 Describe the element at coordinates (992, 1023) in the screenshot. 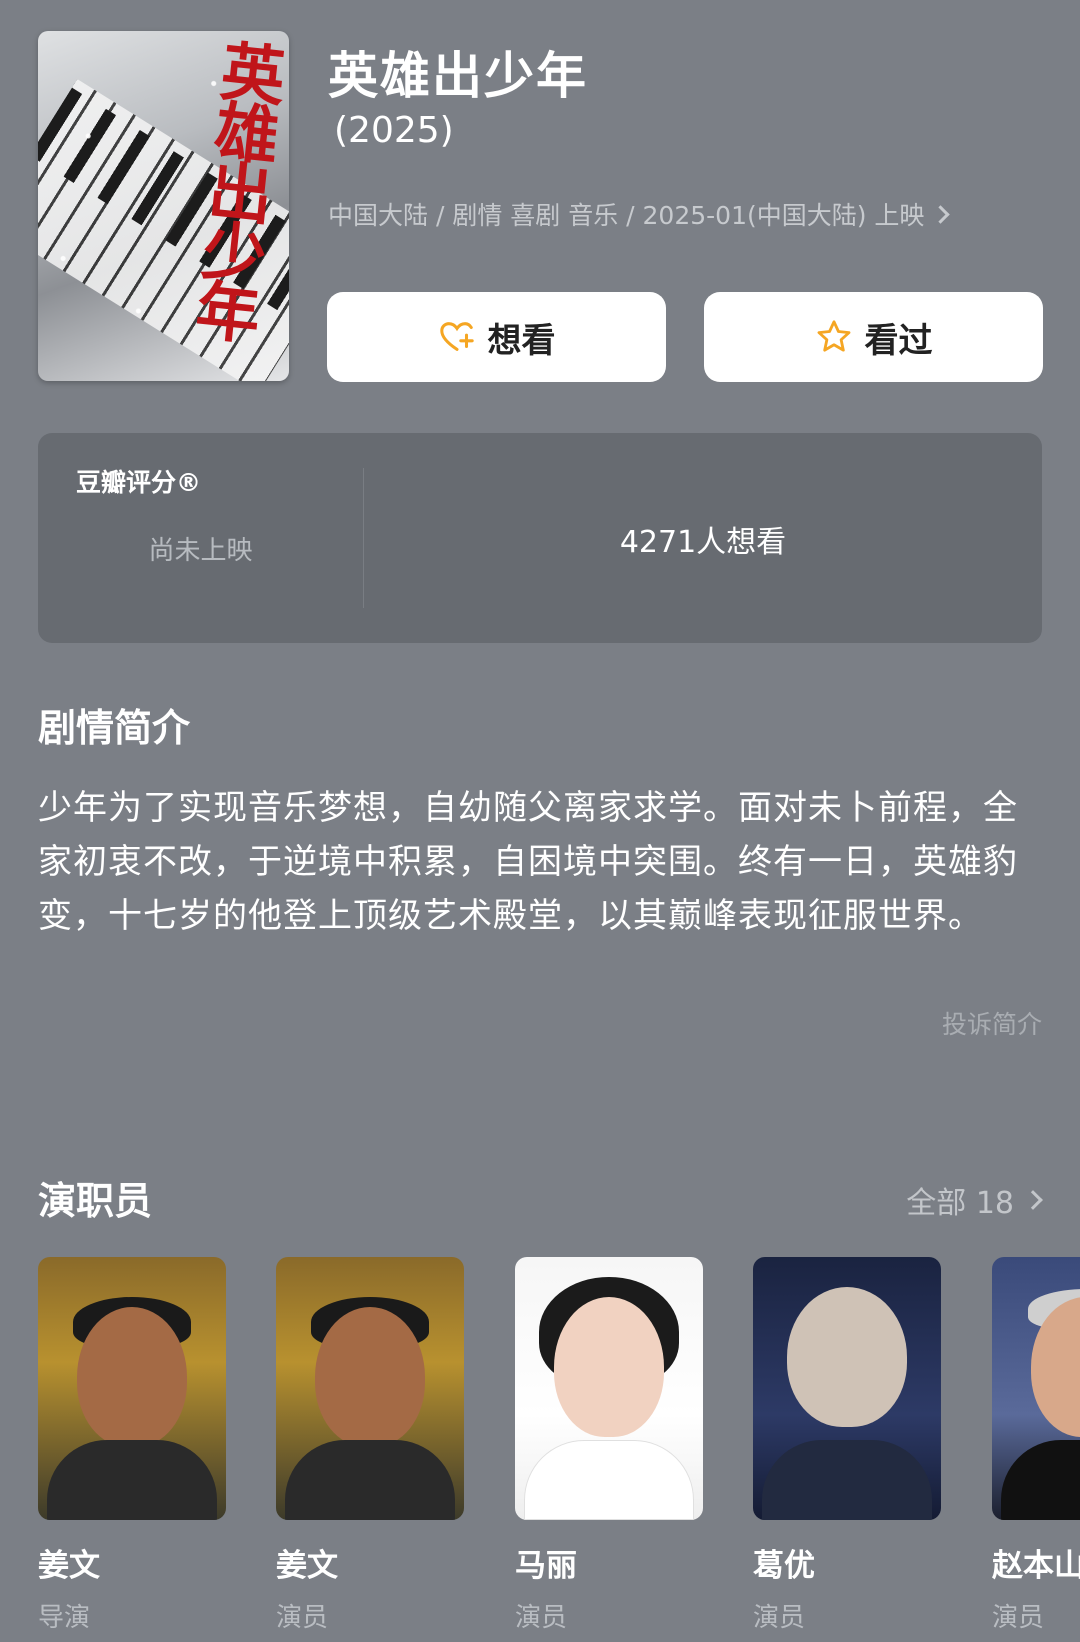

I see `report-synopsis-link: 投诉简介` at that location.